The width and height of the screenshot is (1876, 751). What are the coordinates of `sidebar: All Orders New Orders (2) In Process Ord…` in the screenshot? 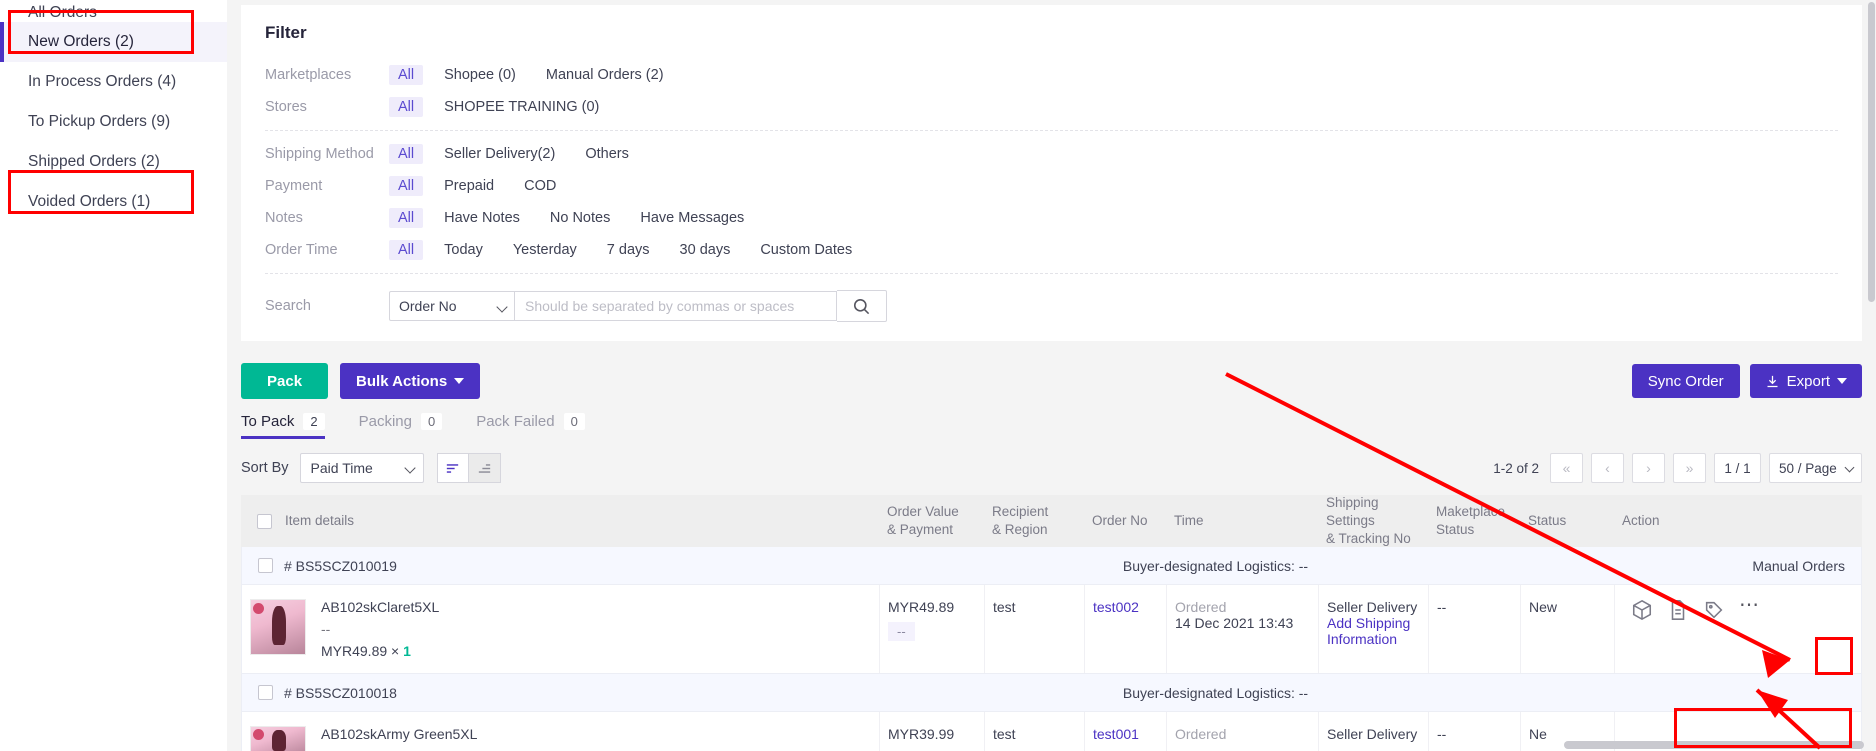 It's located at (113, 375).